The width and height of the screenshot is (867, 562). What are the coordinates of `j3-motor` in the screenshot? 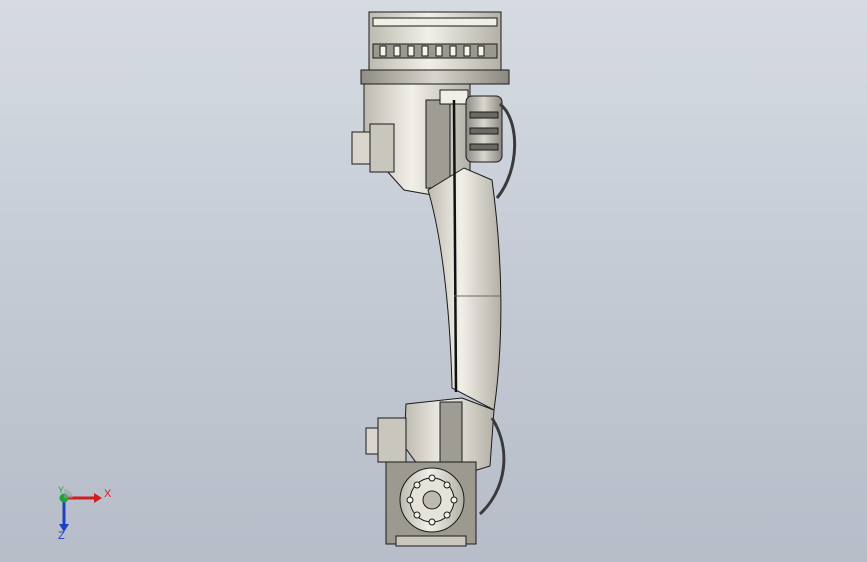 It's located at (484, 129).